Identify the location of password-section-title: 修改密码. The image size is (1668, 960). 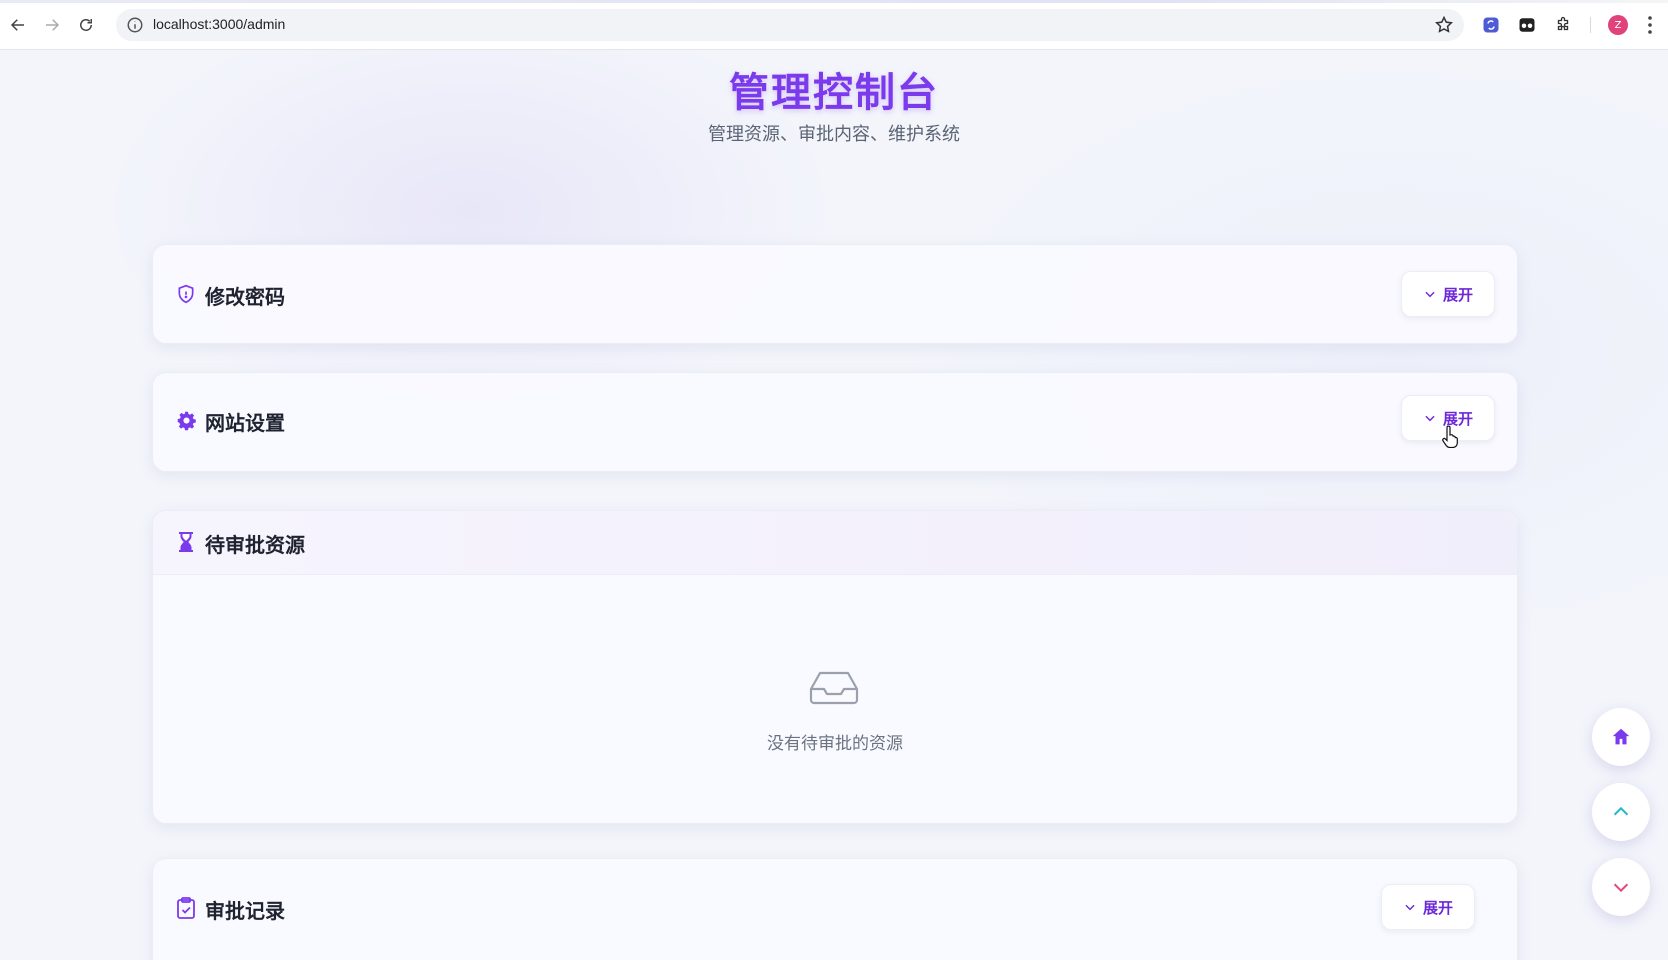
(245, 297).